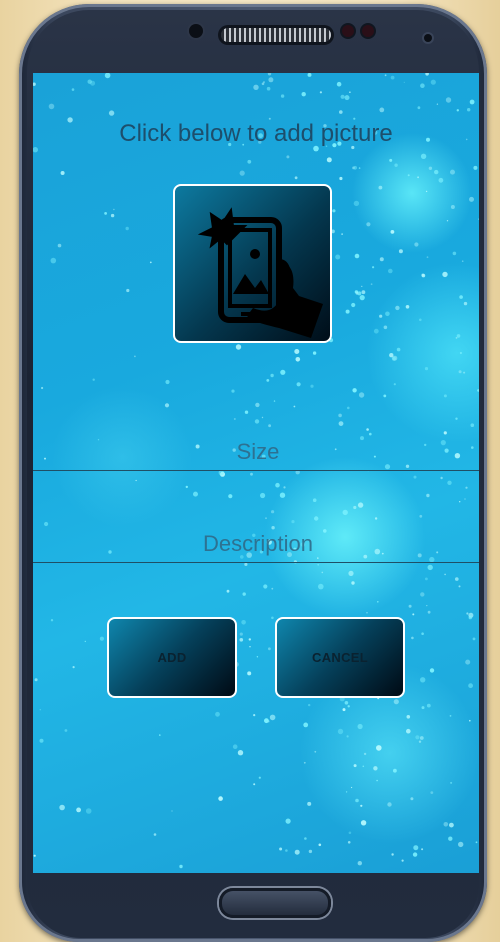  I want to click on selfie-photo-icon, so click(260, 272).